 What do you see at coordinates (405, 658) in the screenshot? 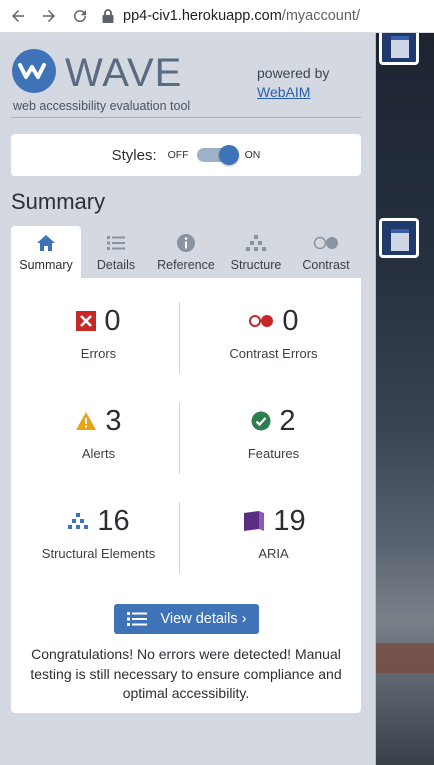
I see `background-rooftop` at bounding box center [405, 658].